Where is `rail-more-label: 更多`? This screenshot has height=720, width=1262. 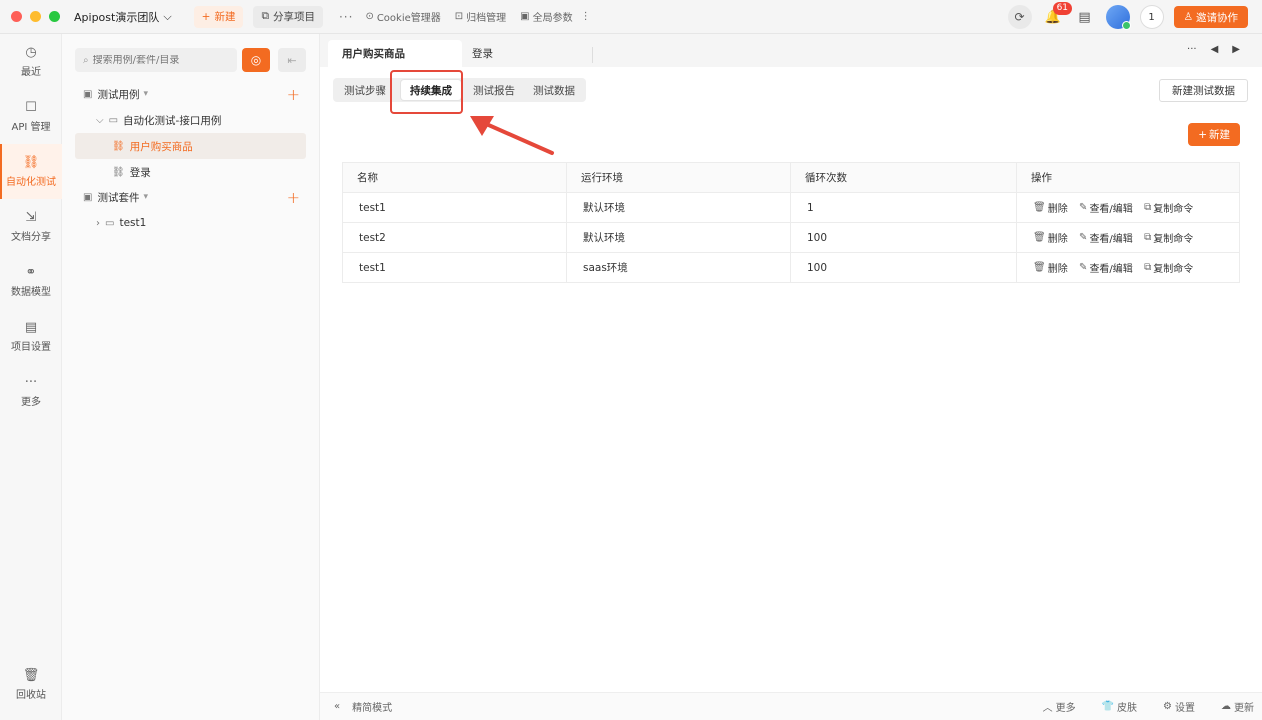
rail-more-label: 更多 is located at coordinates (31, 402).